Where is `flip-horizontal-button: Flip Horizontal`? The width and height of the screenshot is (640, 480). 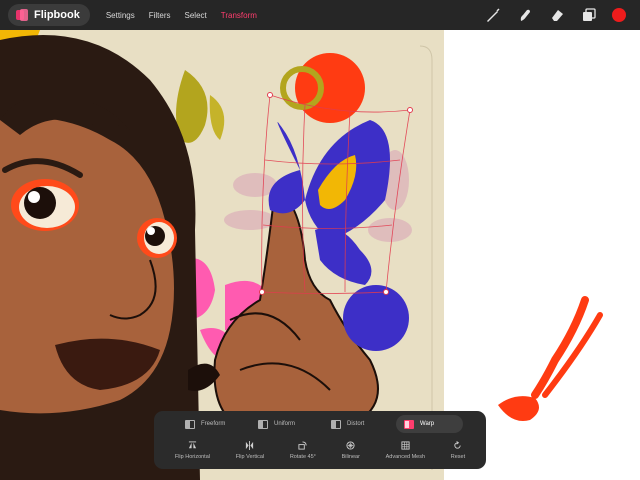 flip-horizontal-button: Flip Horizontal is located at coordinates (192, 450).